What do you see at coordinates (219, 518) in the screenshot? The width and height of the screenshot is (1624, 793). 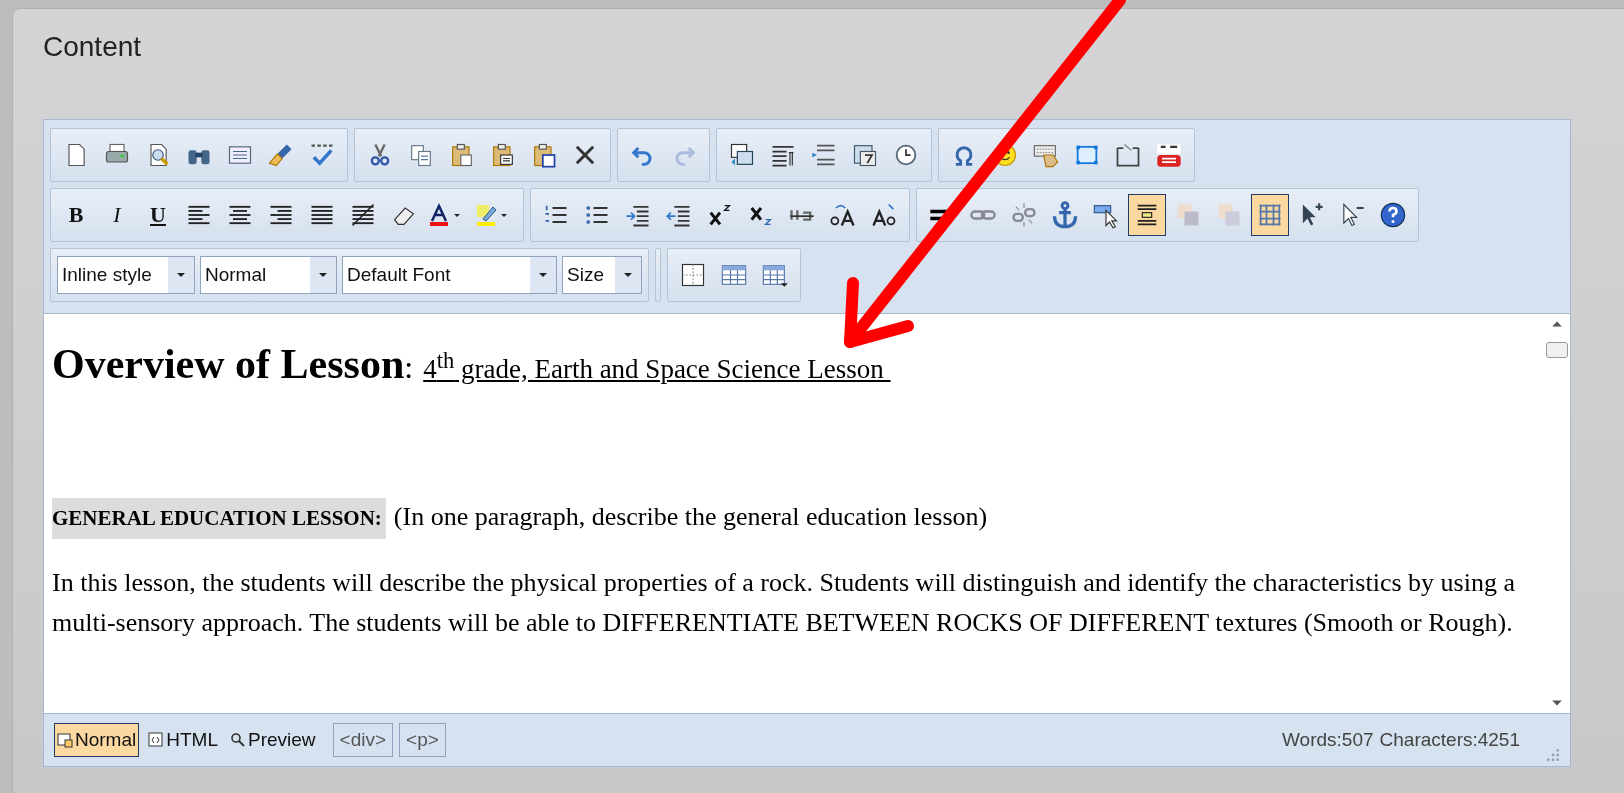 I see `section-label: GENERAL EDUCATION LESSON:` at bounding box center [219, 518].